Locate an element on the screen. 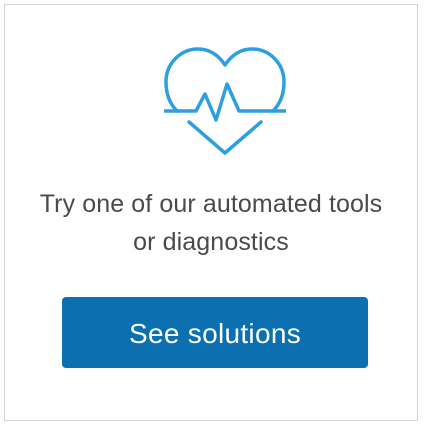  heart-pulse-icon is located at coordinates (225, 100).